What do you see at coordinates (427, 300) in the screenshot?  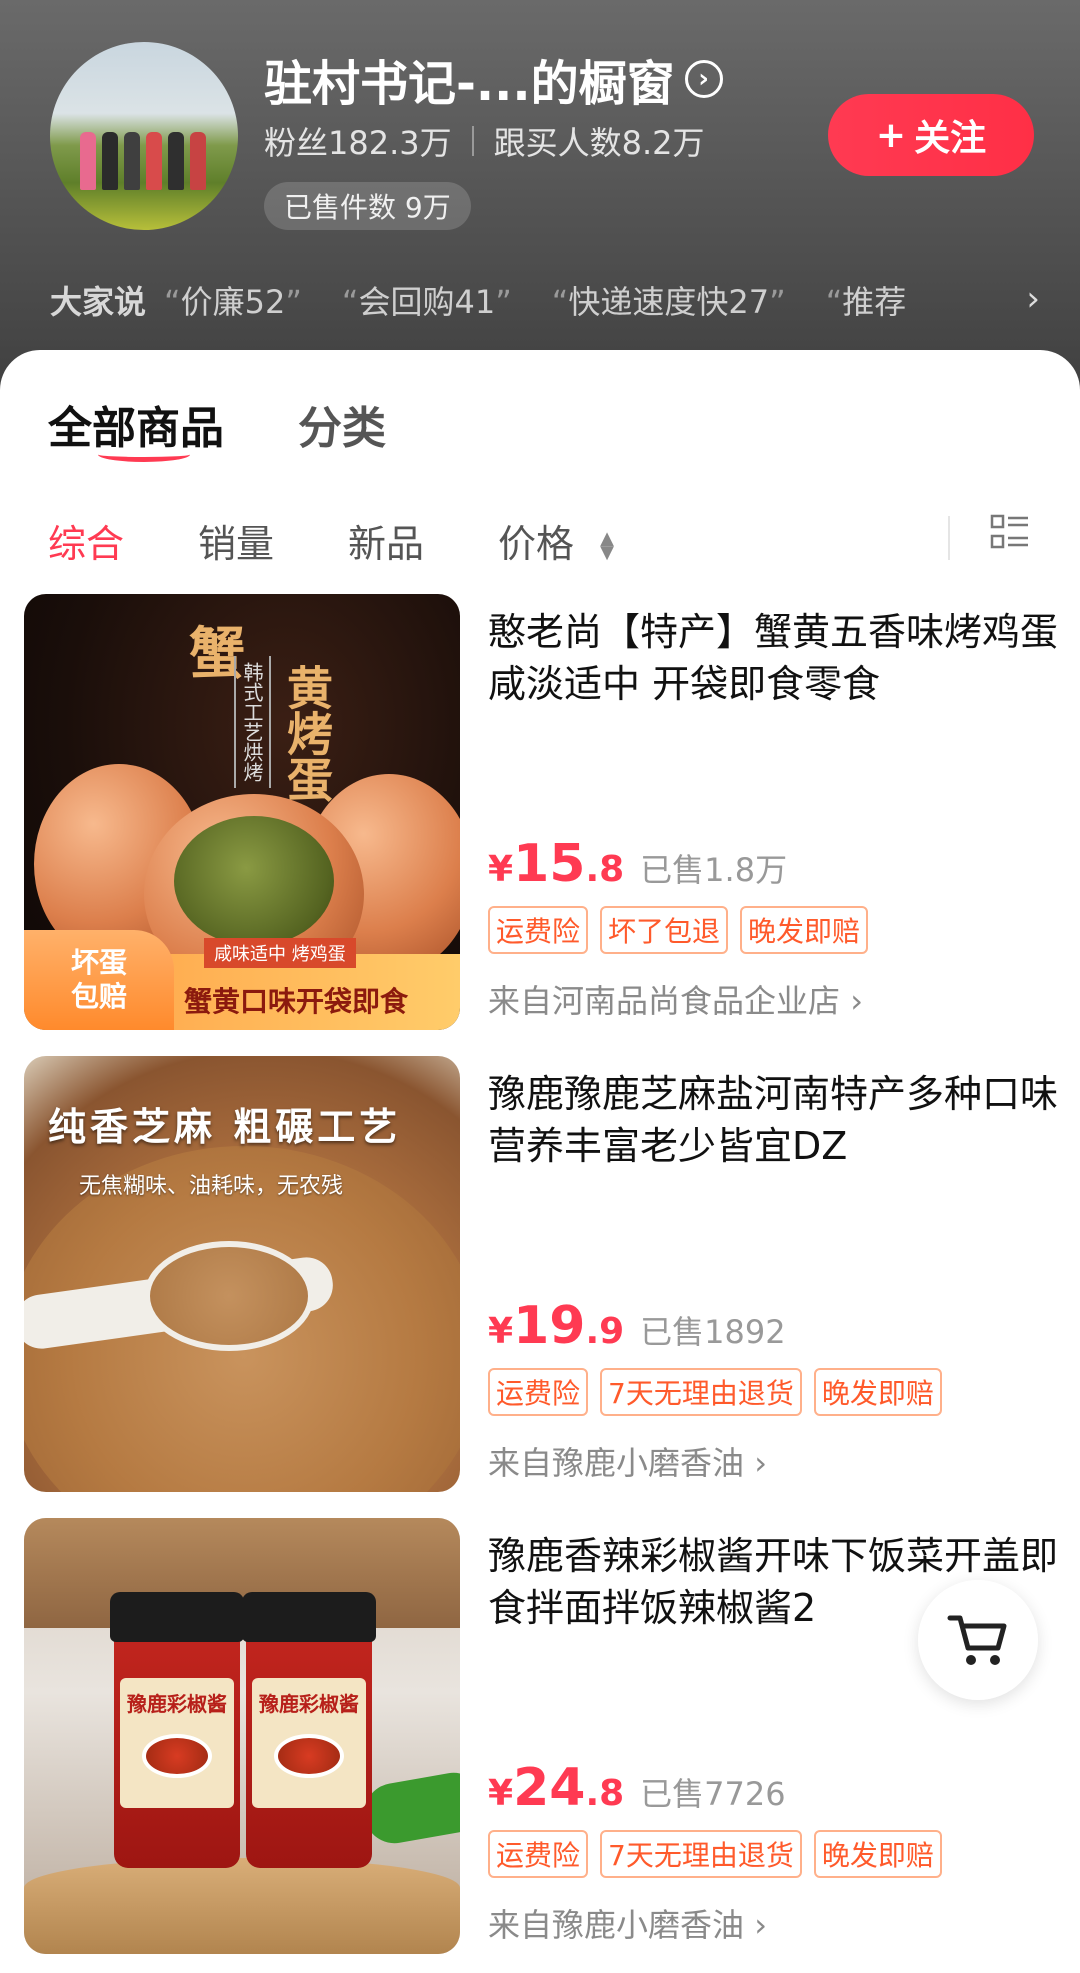 I see `review-tag: “会回购41”` at bounding box center [427, 300].